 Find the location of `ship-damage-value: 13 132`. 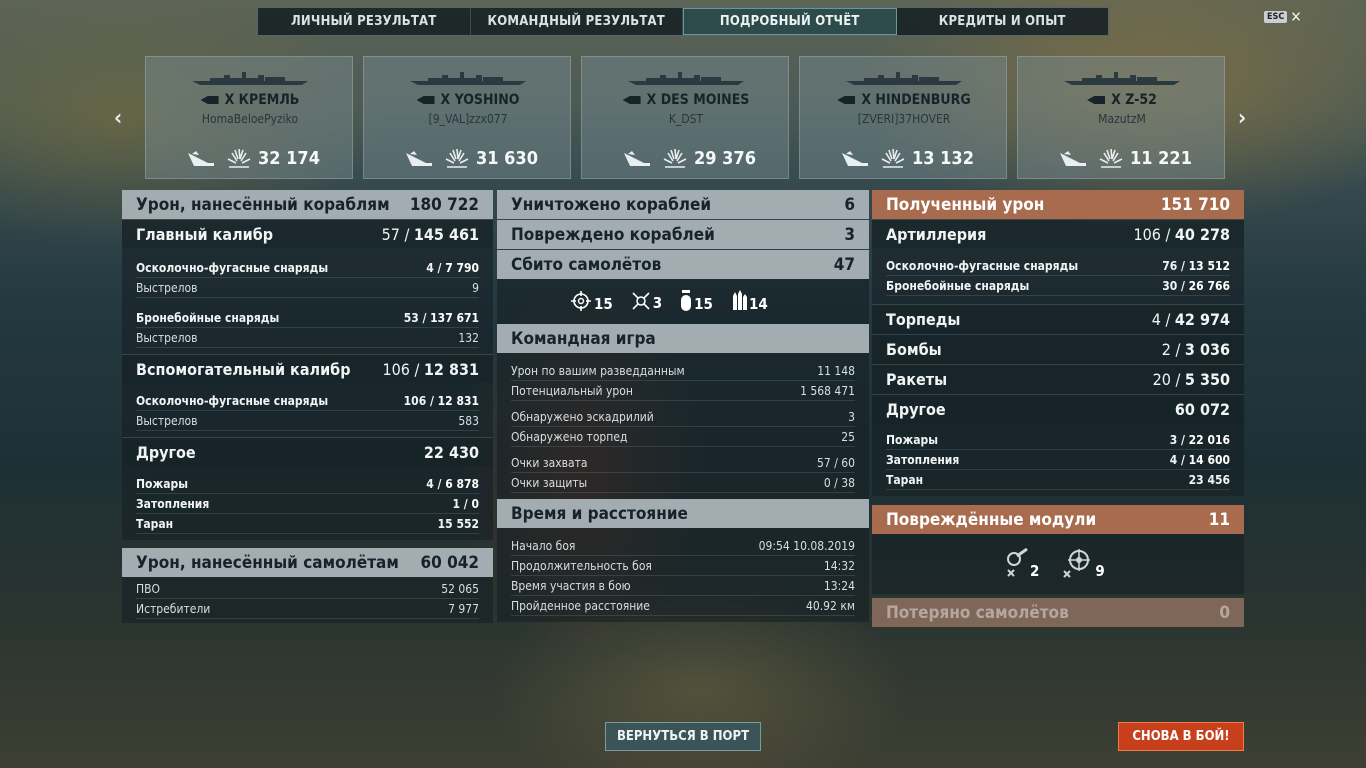

ship-damage-value: 13 132 is located at coordinates (943, 158).